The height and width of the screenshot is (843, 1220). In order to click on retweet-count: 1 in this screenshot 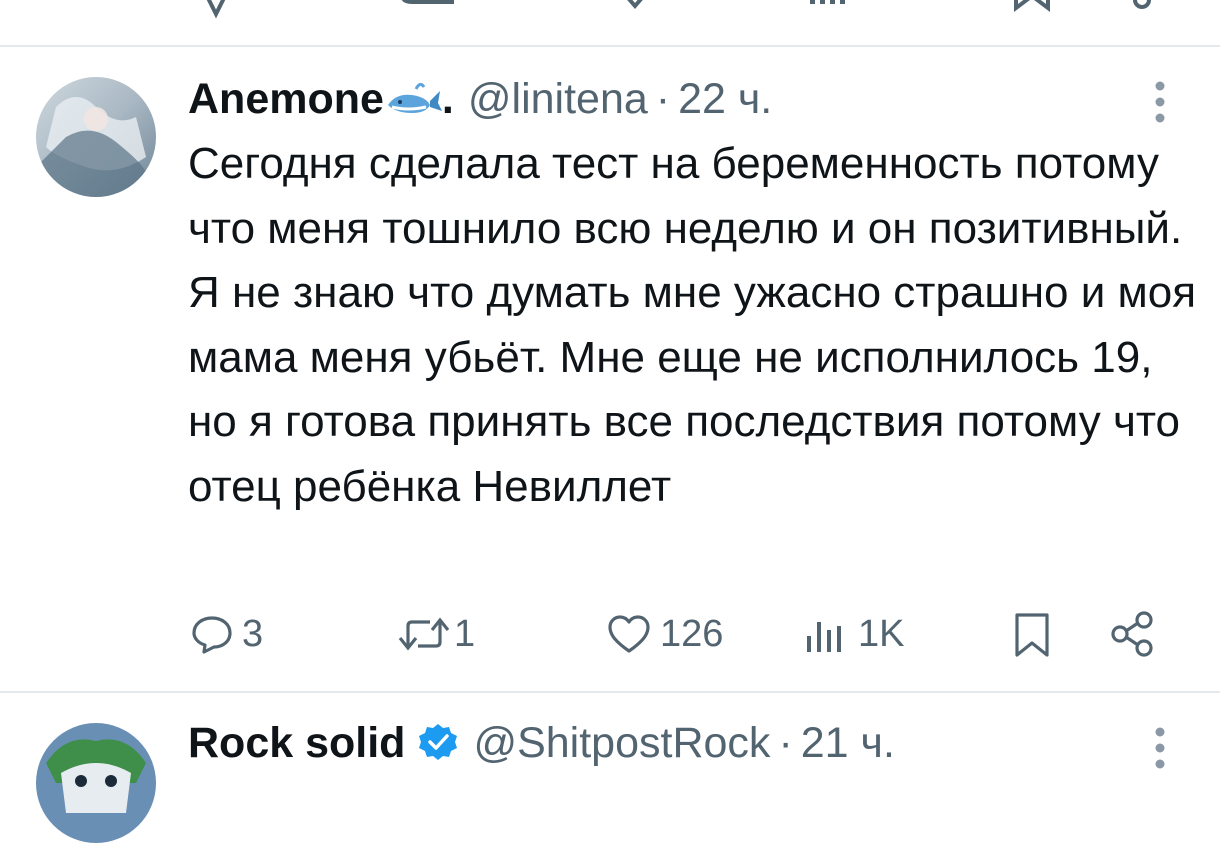, I will do `click(465, 633)`.